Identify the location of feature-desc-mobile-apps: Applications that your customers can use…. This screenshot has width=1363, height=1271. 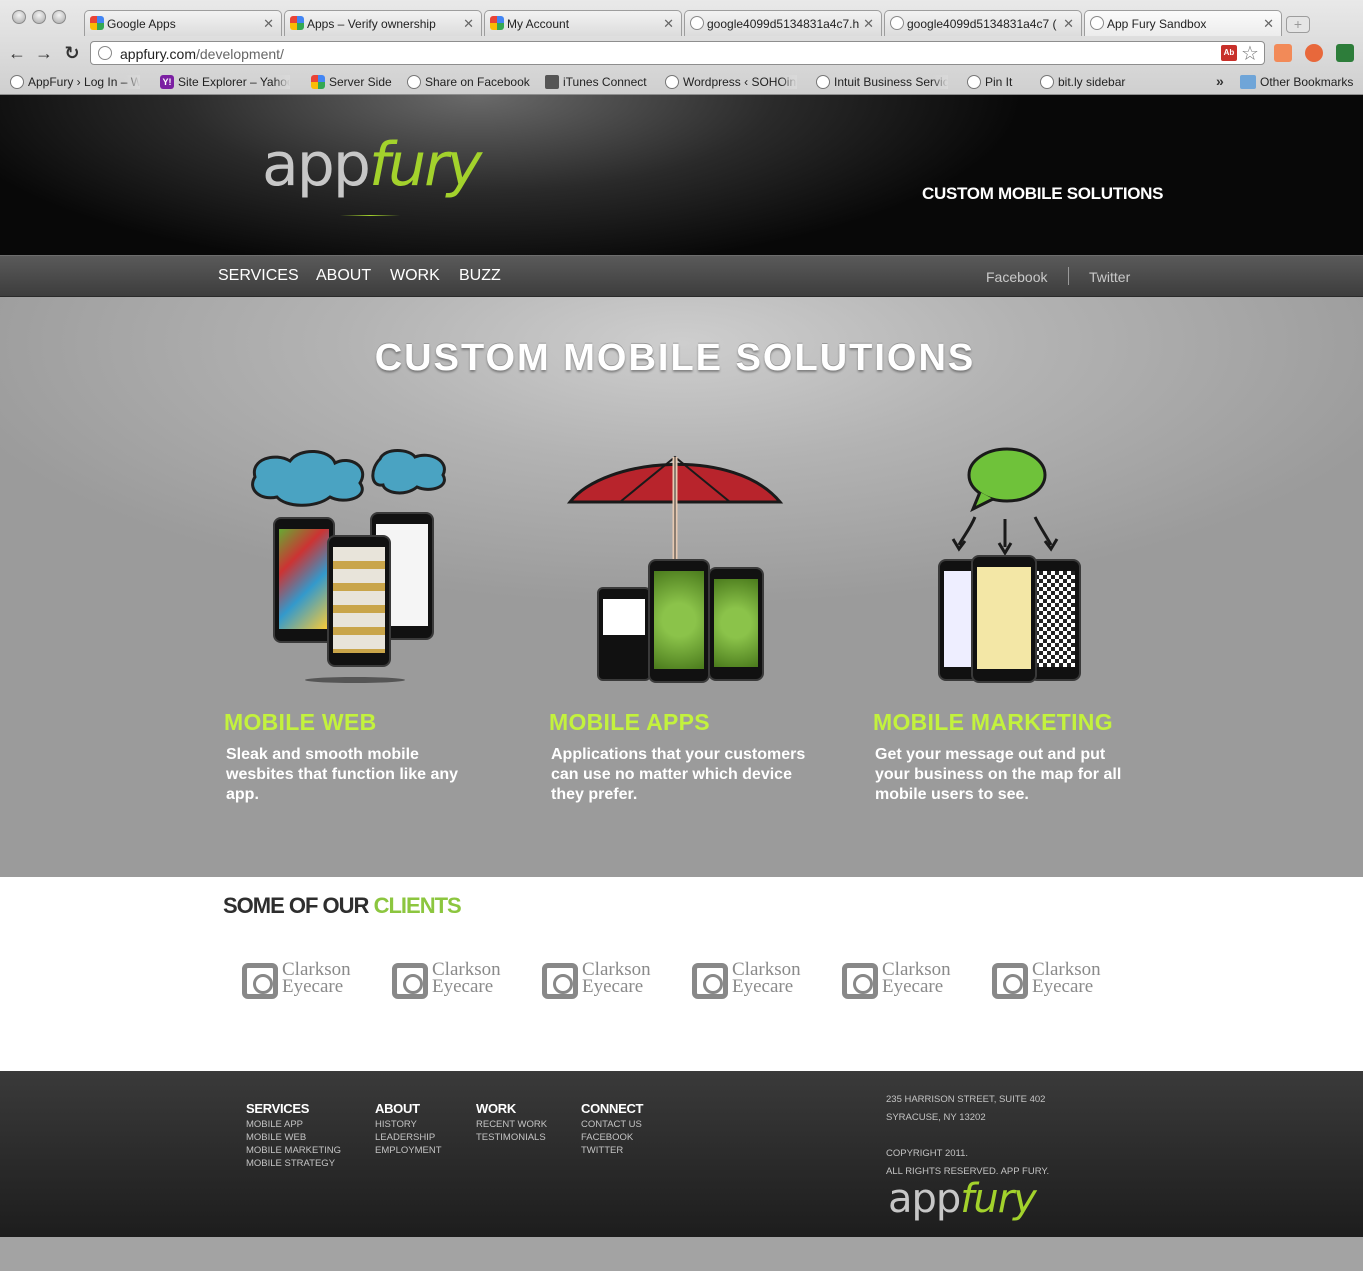
(678, 774).